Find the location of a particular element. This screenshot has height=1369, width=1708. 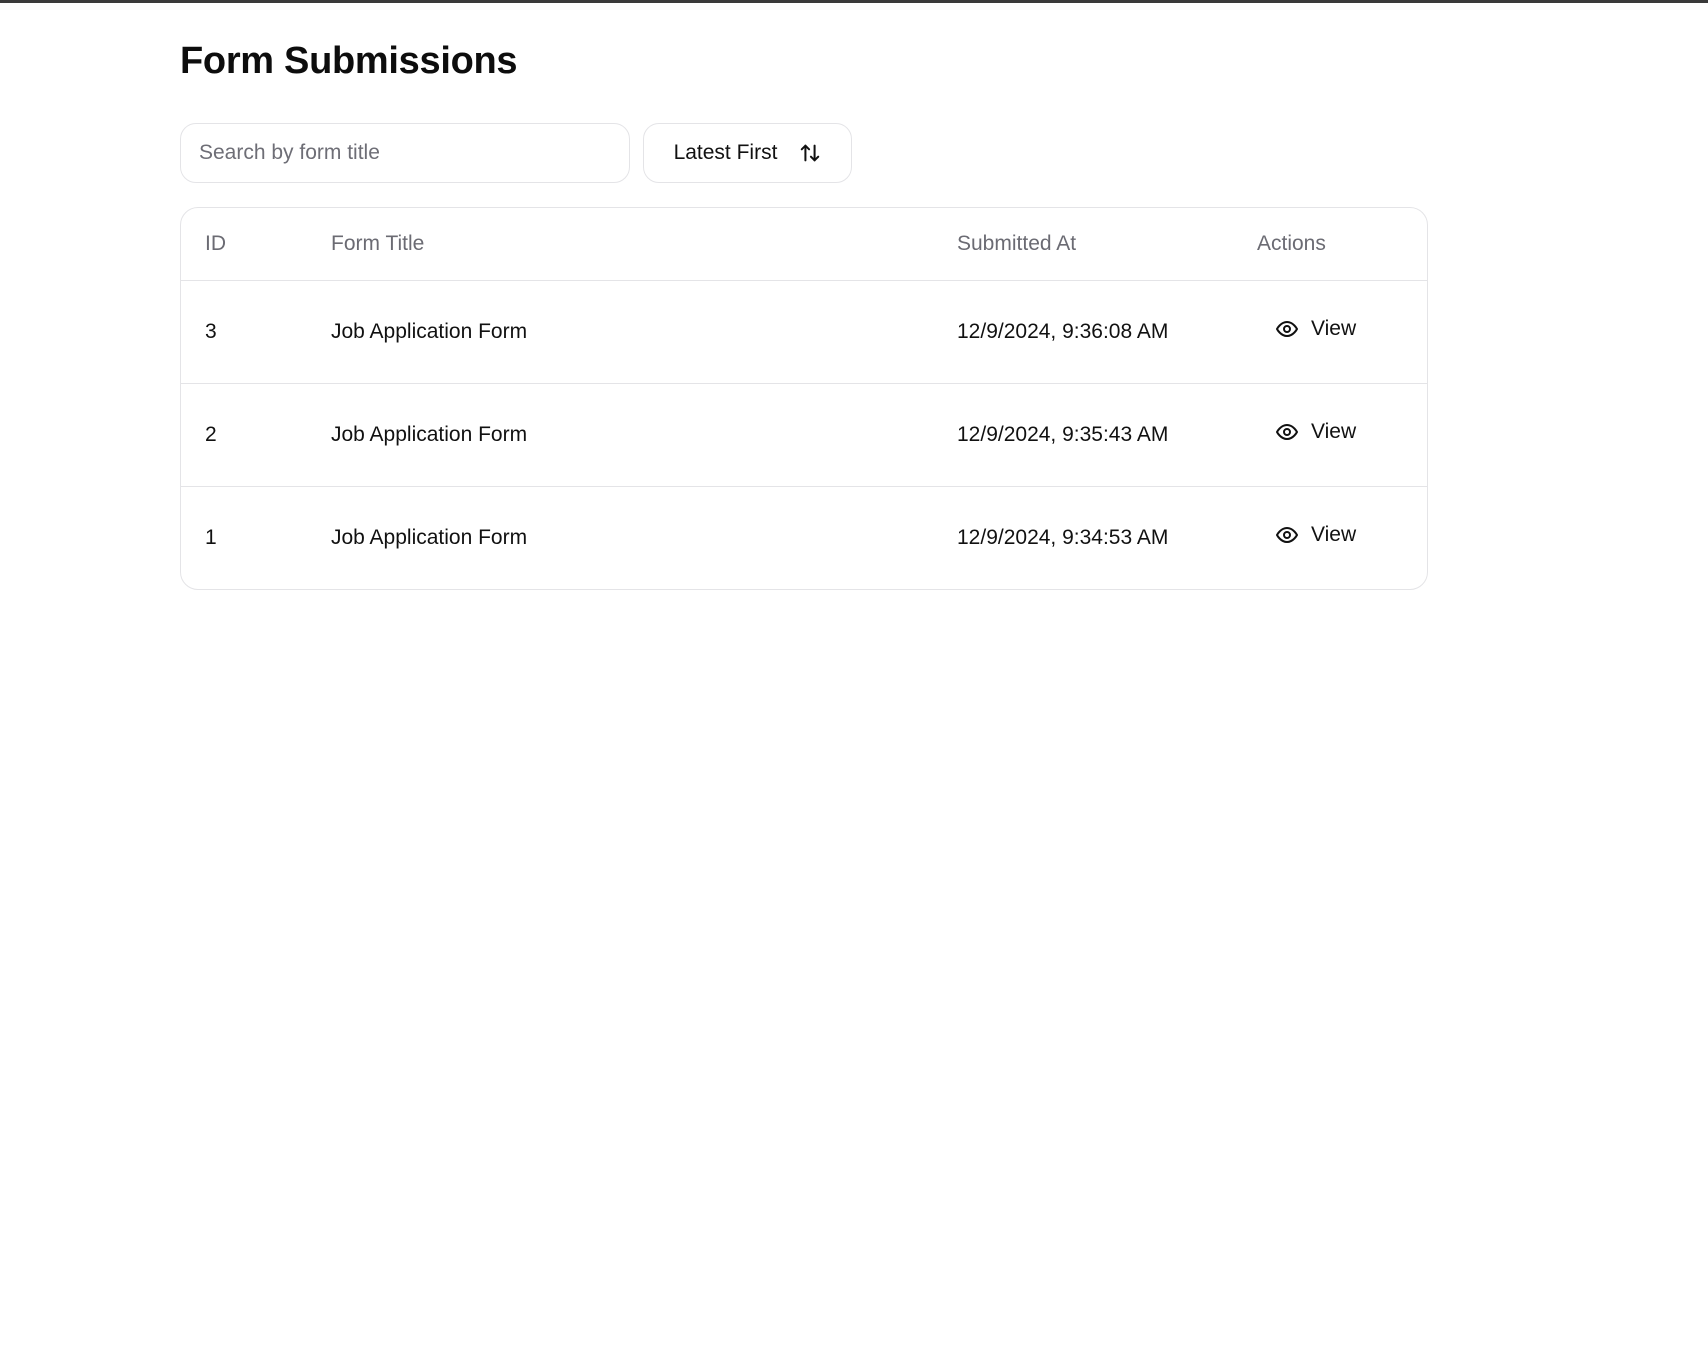

row-id: 3 is located at coordinates (256, 332).